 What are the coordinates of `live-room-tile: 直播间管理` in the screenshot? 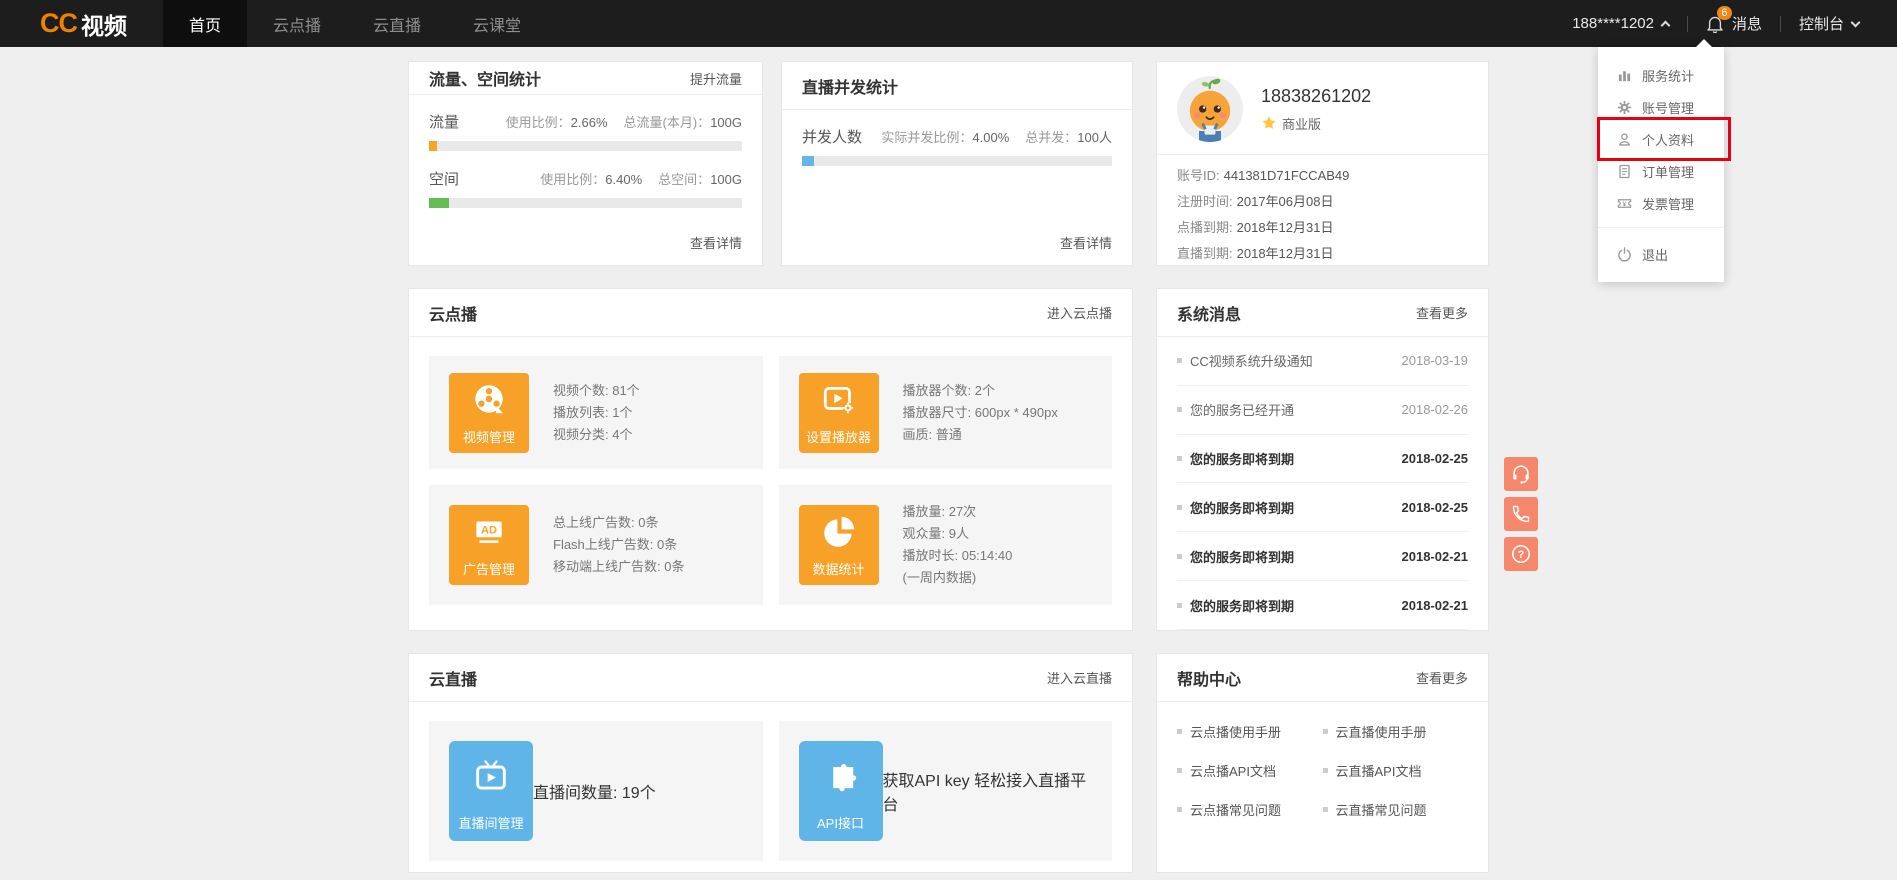 It's located at (491, 791).